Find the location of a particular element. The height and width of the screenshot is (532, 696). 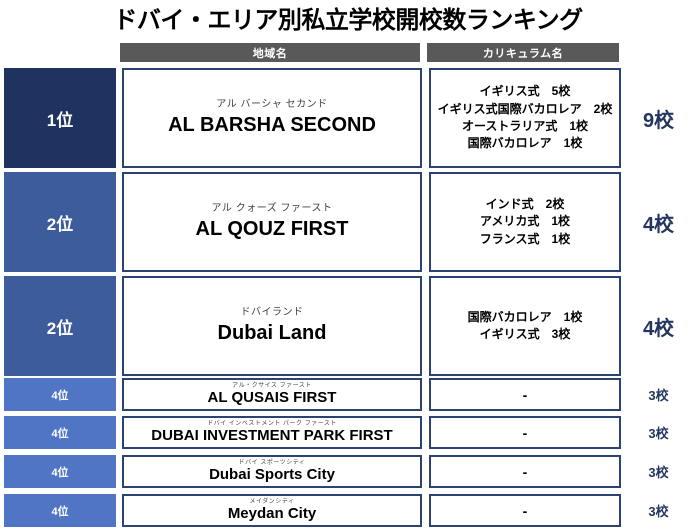

rank-badge: 1位 is located at coordinates (60, 118).